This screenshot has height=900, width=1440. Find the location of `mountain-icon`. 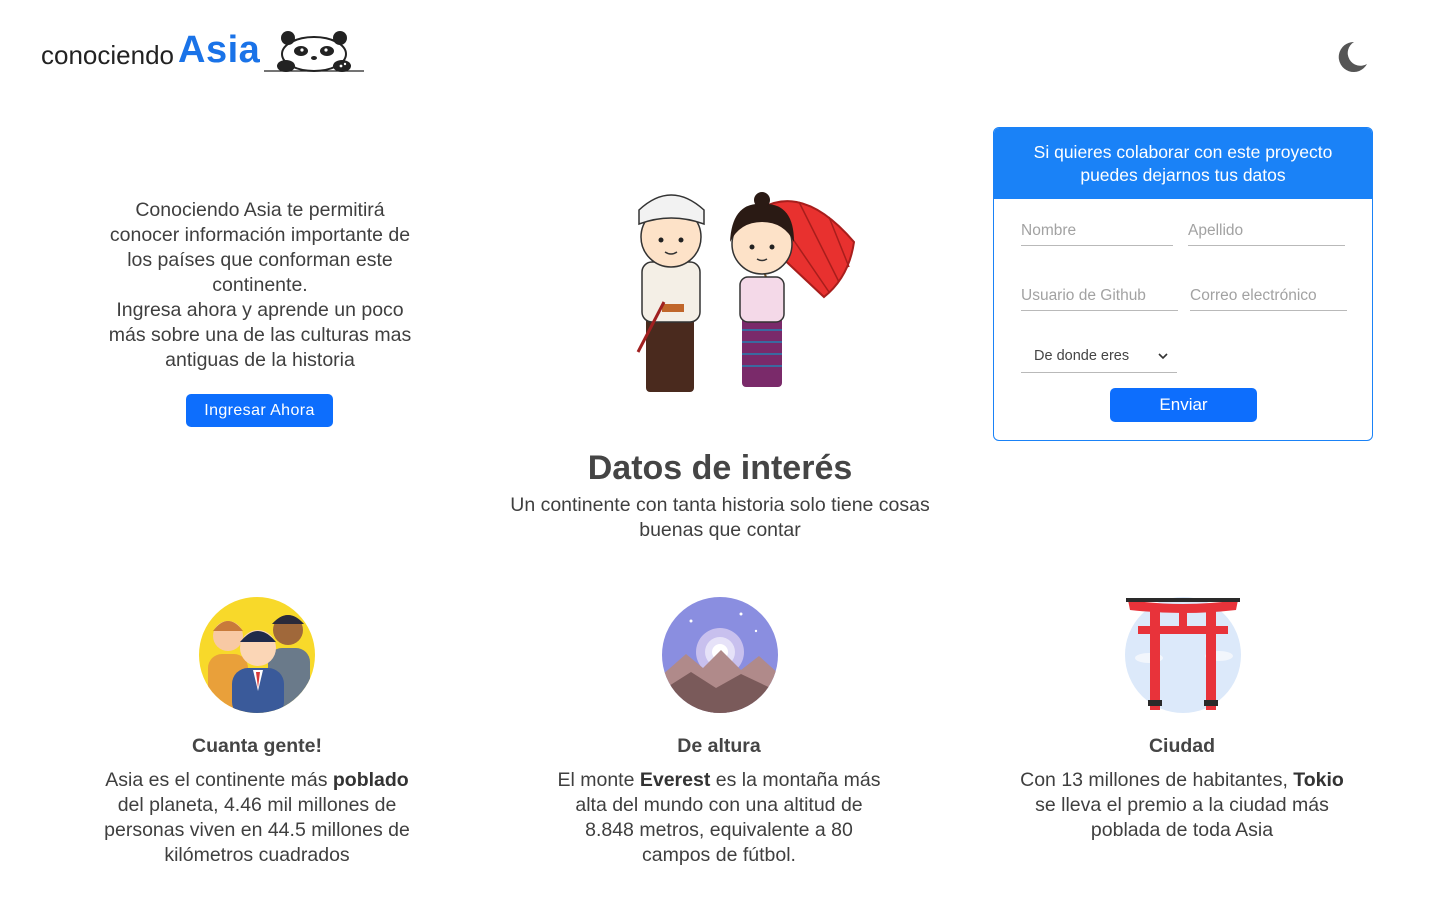

mountain-icon is located at coordinates (720, 655).